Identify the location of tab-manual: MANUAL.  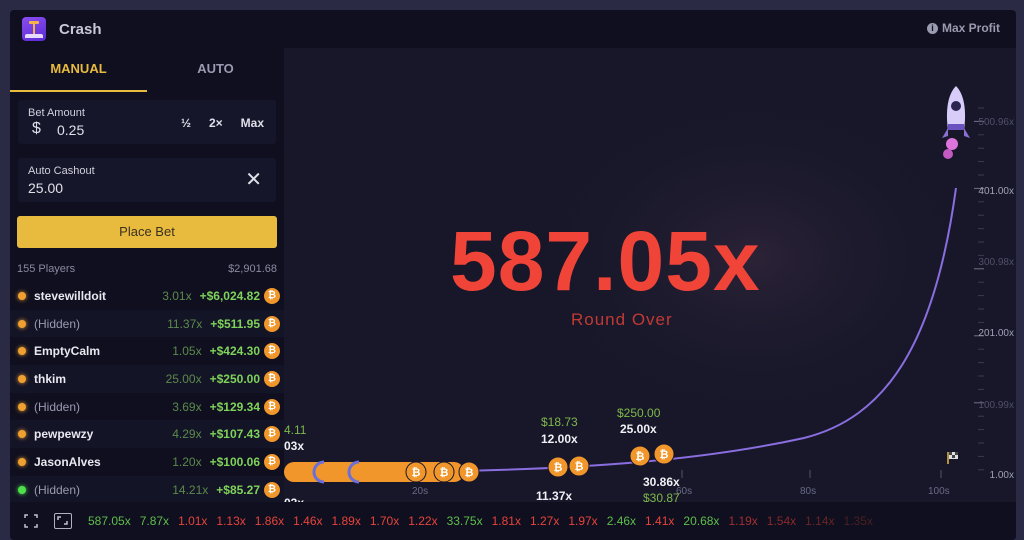
(78, 70).